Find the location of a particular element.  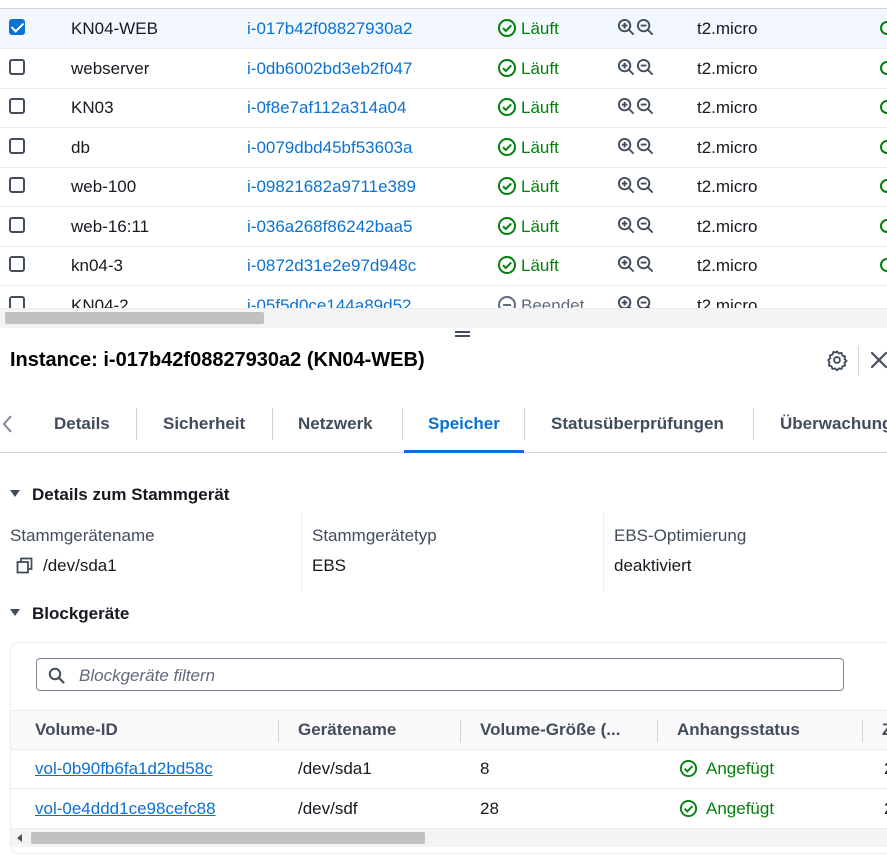

instance-id-link: i-0079dbd45bf53603a is located at coordinates (329, 147).